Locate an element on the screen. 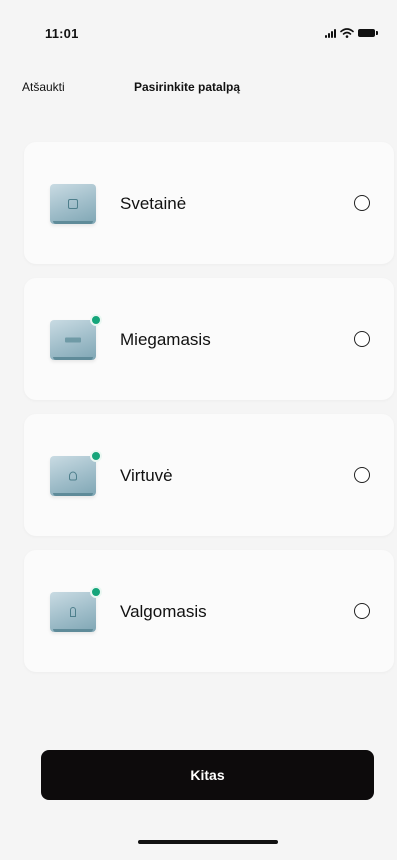 Image resolution: width=397 pixels, height=860 pixels. room-option-miegamasis: Miegamasis is located at coordinates (209, 339).